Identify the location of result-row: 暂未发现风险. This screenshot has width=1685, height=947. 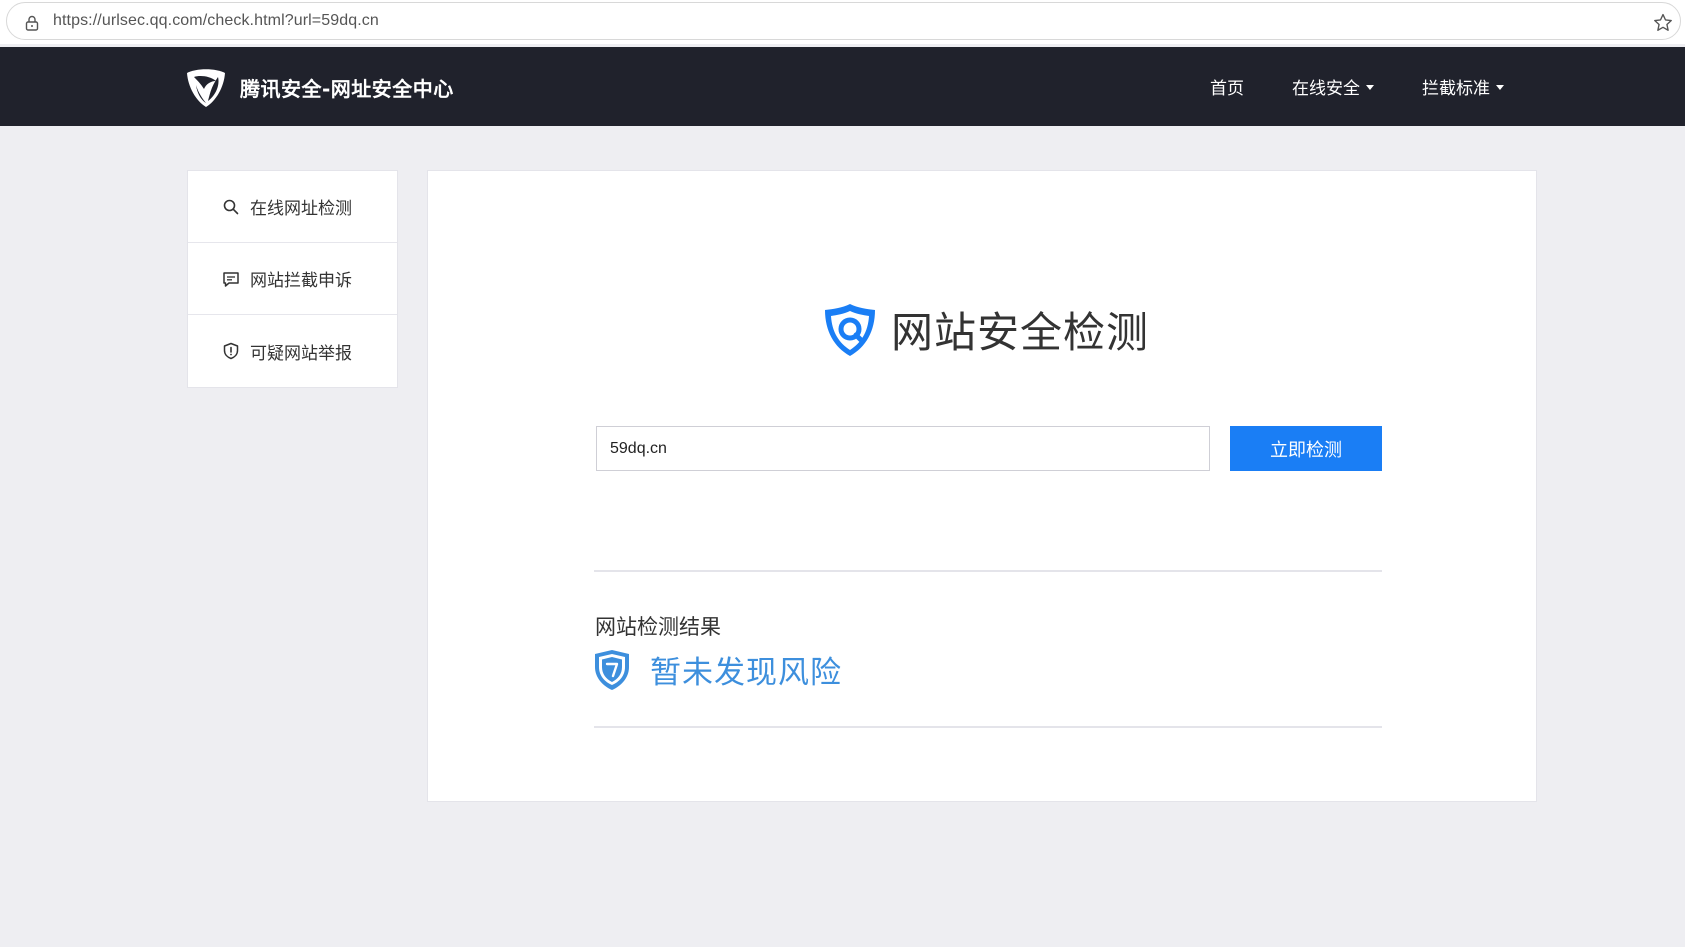
(718, 669).